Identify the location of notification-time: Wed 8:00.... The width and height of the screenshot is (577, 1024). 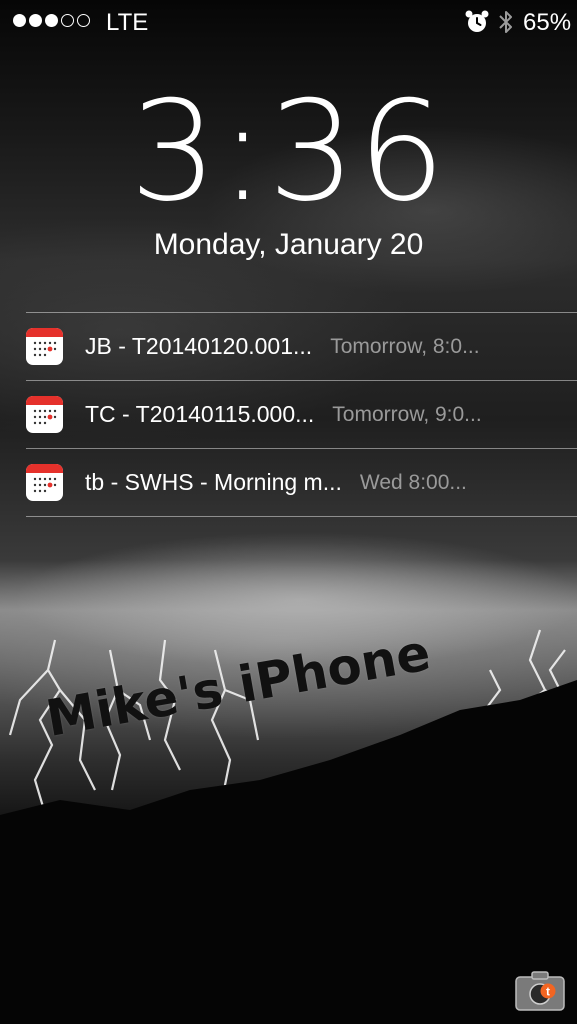
(413, 482).